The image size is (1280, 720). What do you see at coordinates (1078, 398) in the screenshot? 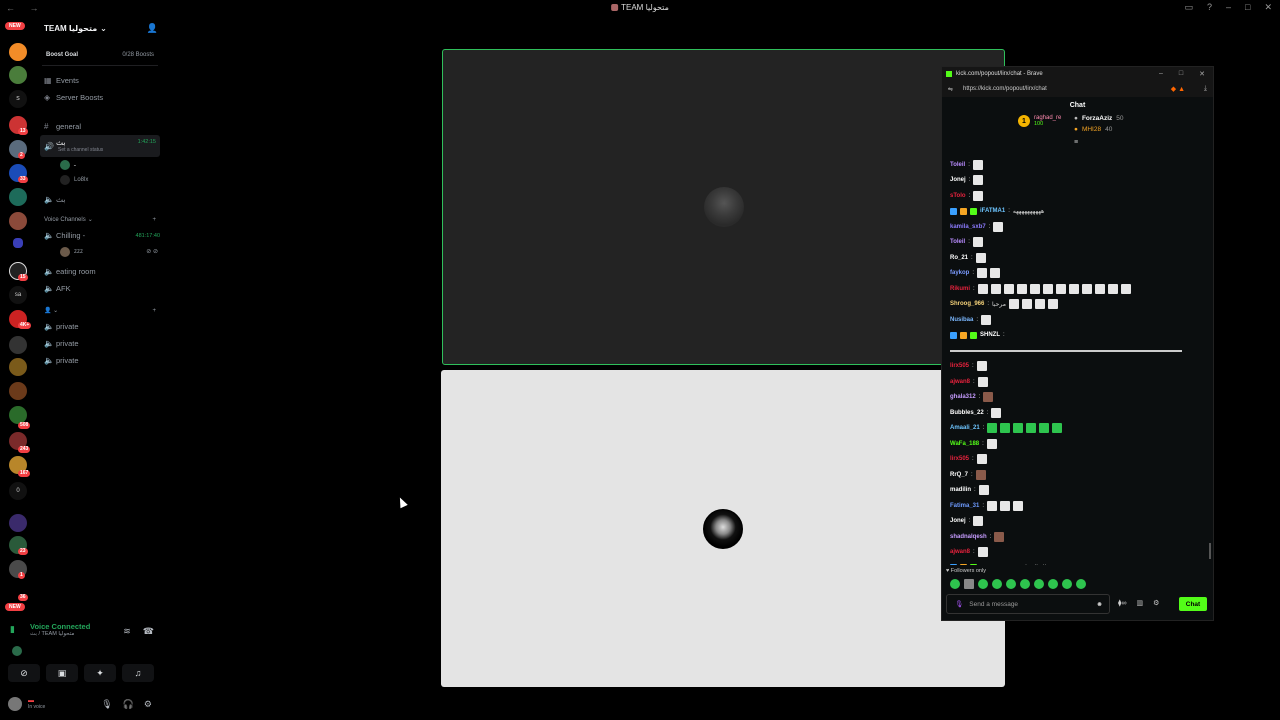
I see `chat-message: ghala312:` at bounding box center [1078, 398].